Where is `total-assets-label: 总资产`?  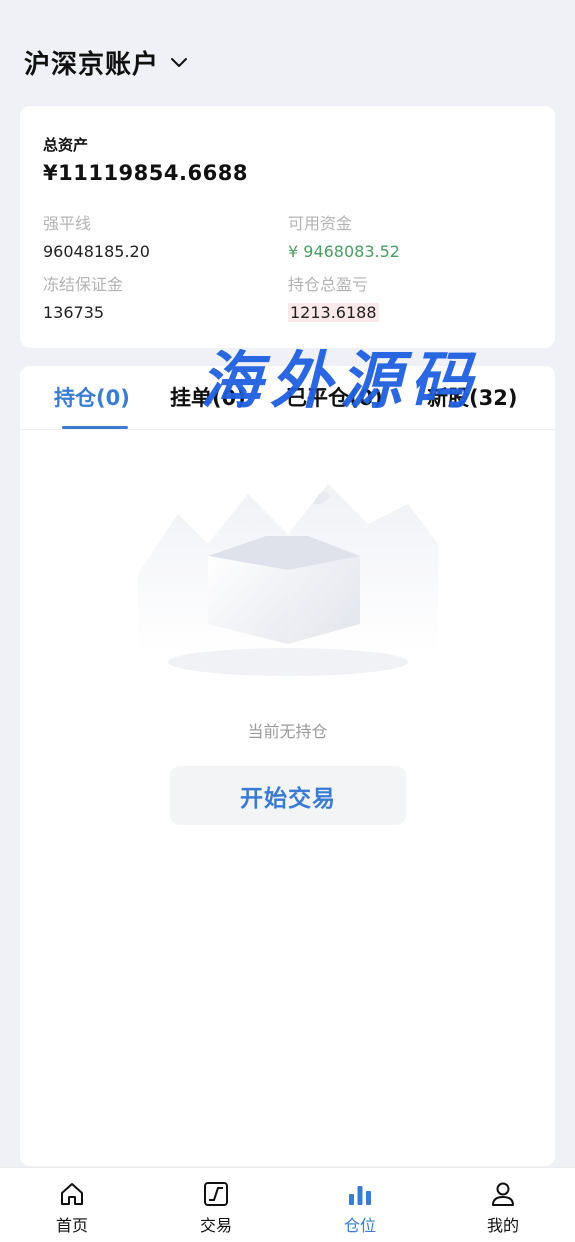 total-assets-label: 总资产 is located at coordinates (66, 145).